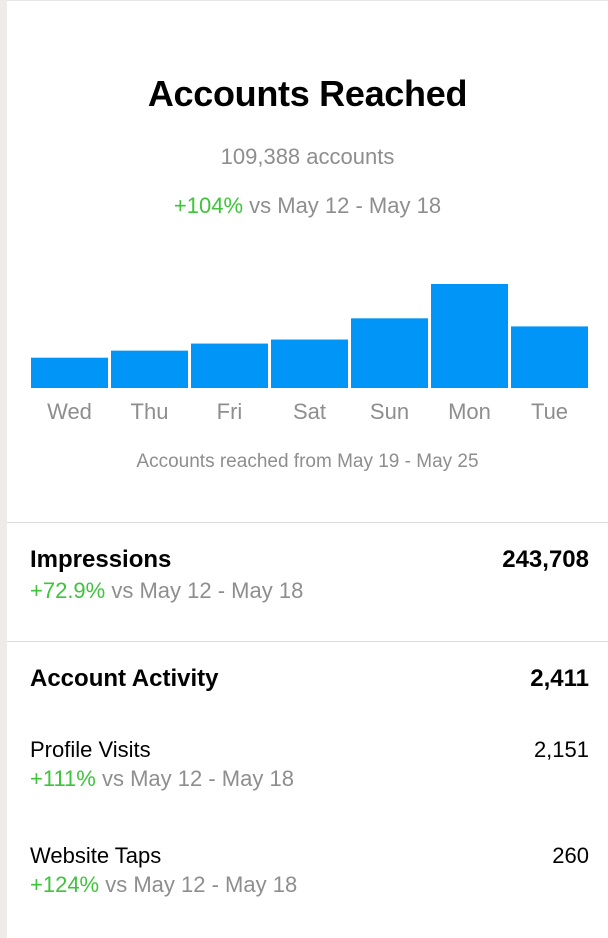  I want to click on impressions-value: 243,708, so click(545, 559).